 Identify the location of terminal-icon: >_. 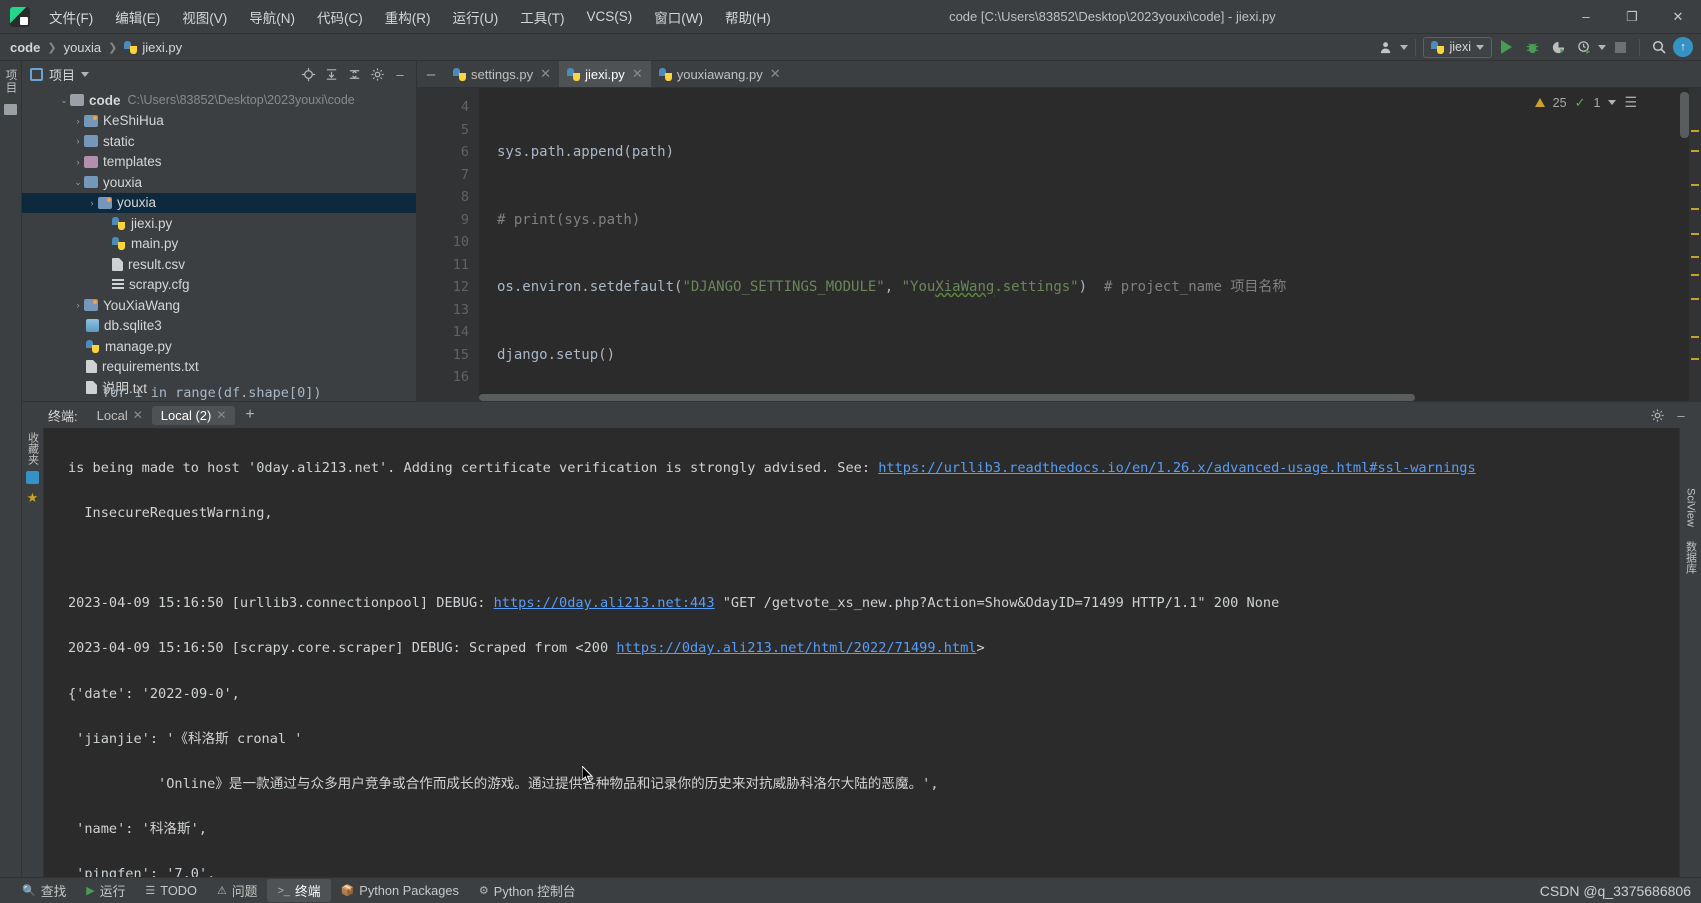
(283, 890).